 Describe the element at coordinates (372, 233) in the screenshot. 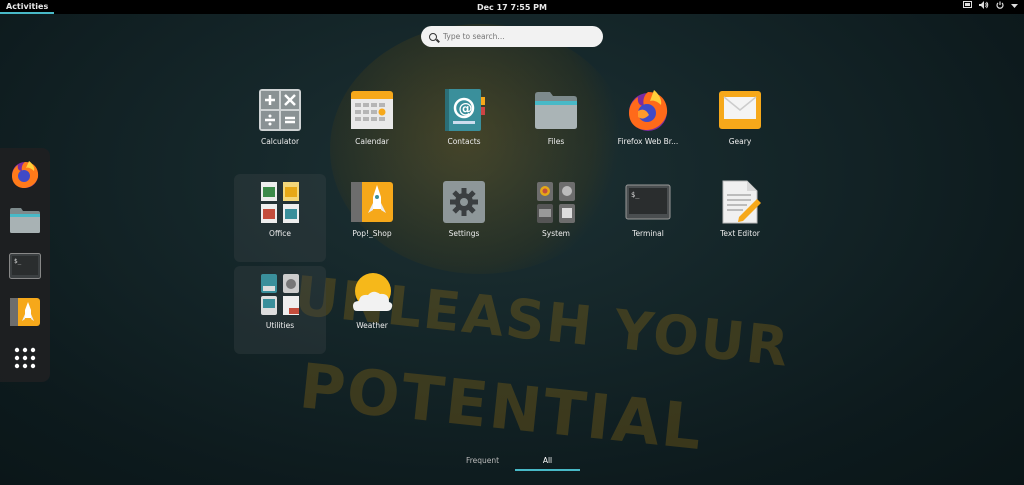

I see `app-label: Pop!_Shop` at that location.